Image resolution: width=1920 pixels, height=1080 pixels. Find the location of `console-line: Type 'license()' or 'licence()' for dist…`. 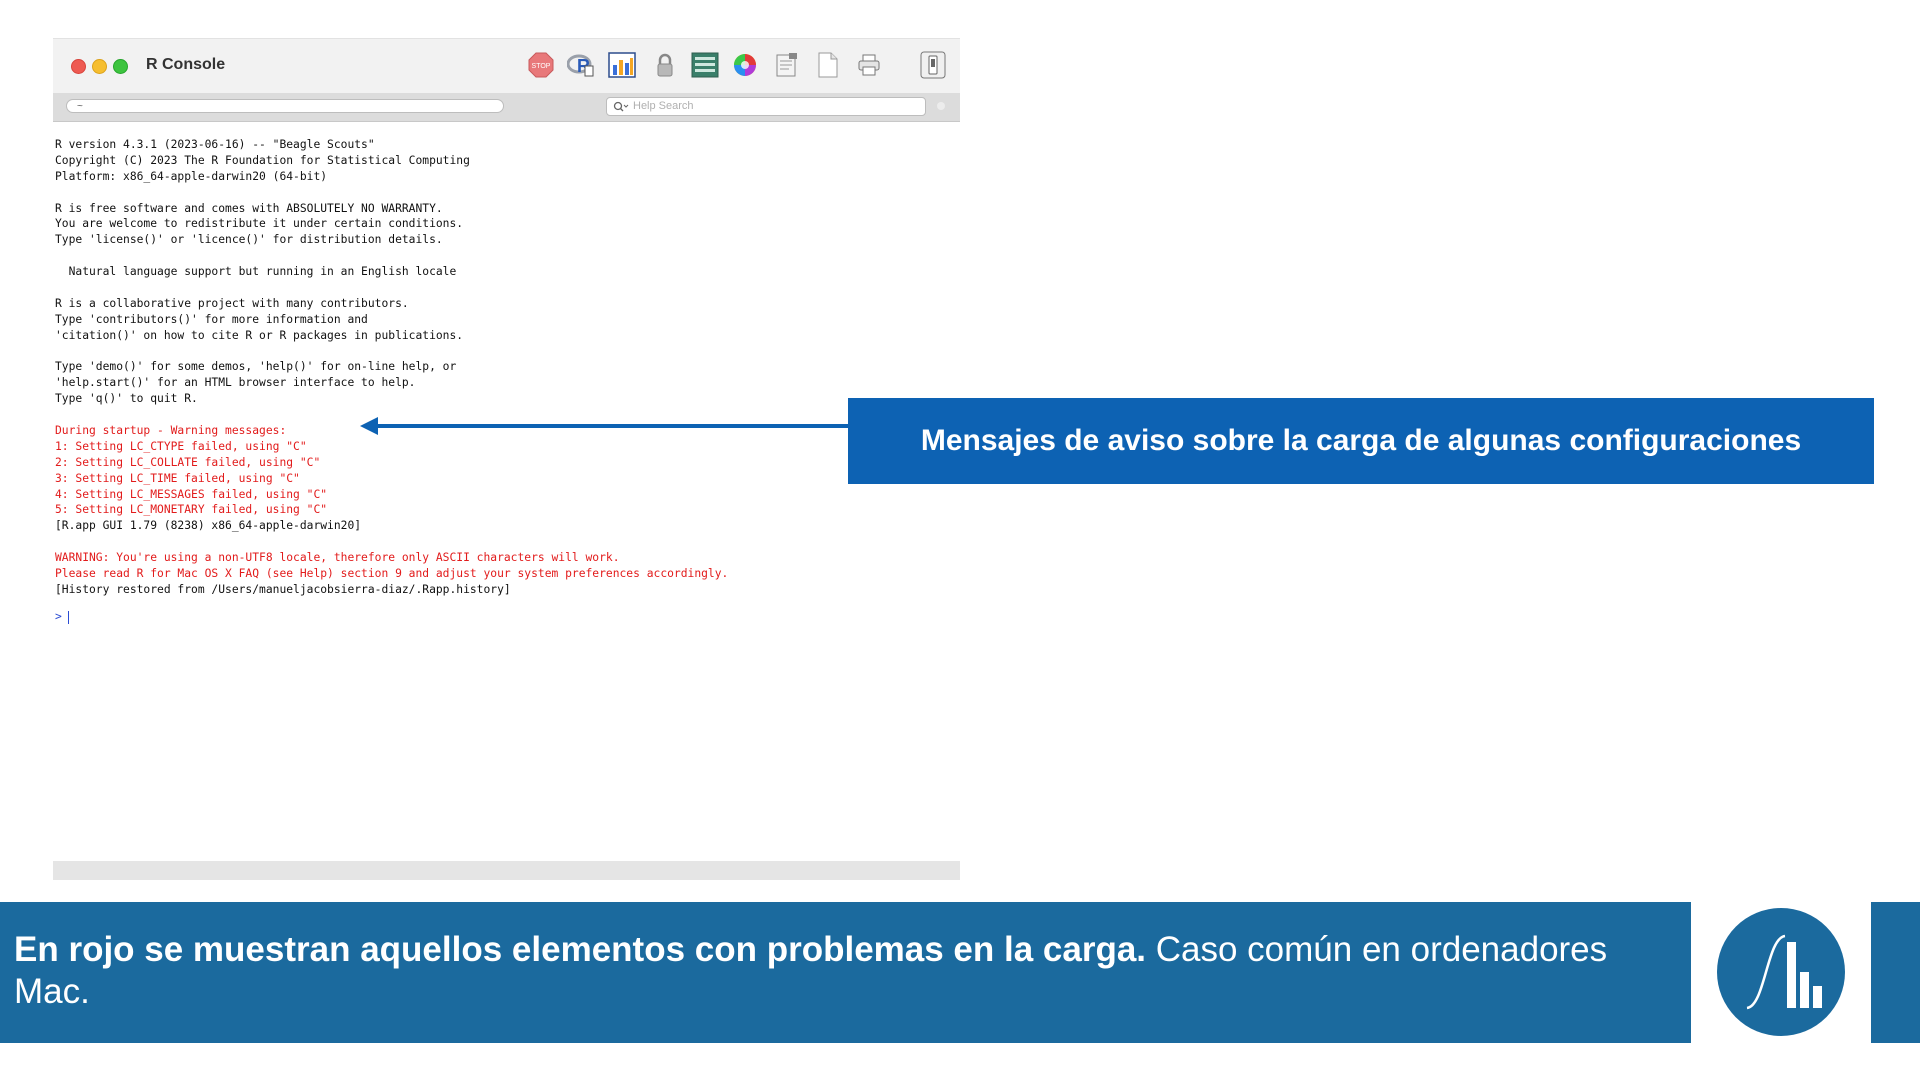

console-line: Type 'license()' or 'licence()' for dist… is located at coordinates (249, 240).